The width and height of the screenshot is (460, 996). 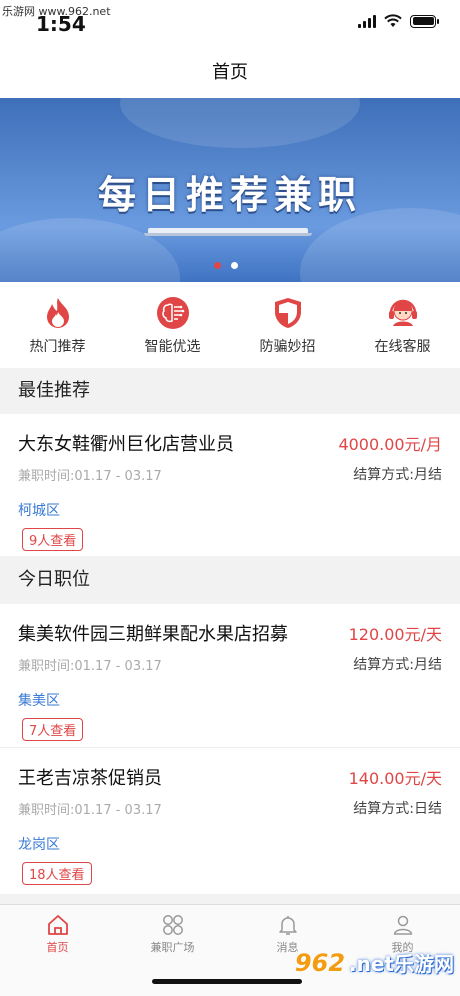 What do you see at coordinates (227, 981) in the screenshot?
I see `home-indicator` at bounding box center [227, 981].